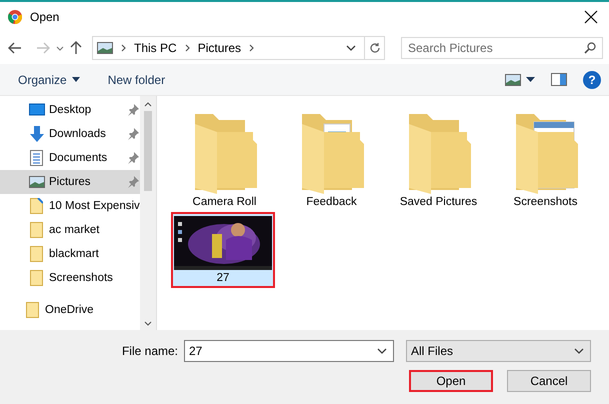  Describe the element at coordinates (70, 182) in the screenshot. I see `sidebar-item: Pictures` at that location.